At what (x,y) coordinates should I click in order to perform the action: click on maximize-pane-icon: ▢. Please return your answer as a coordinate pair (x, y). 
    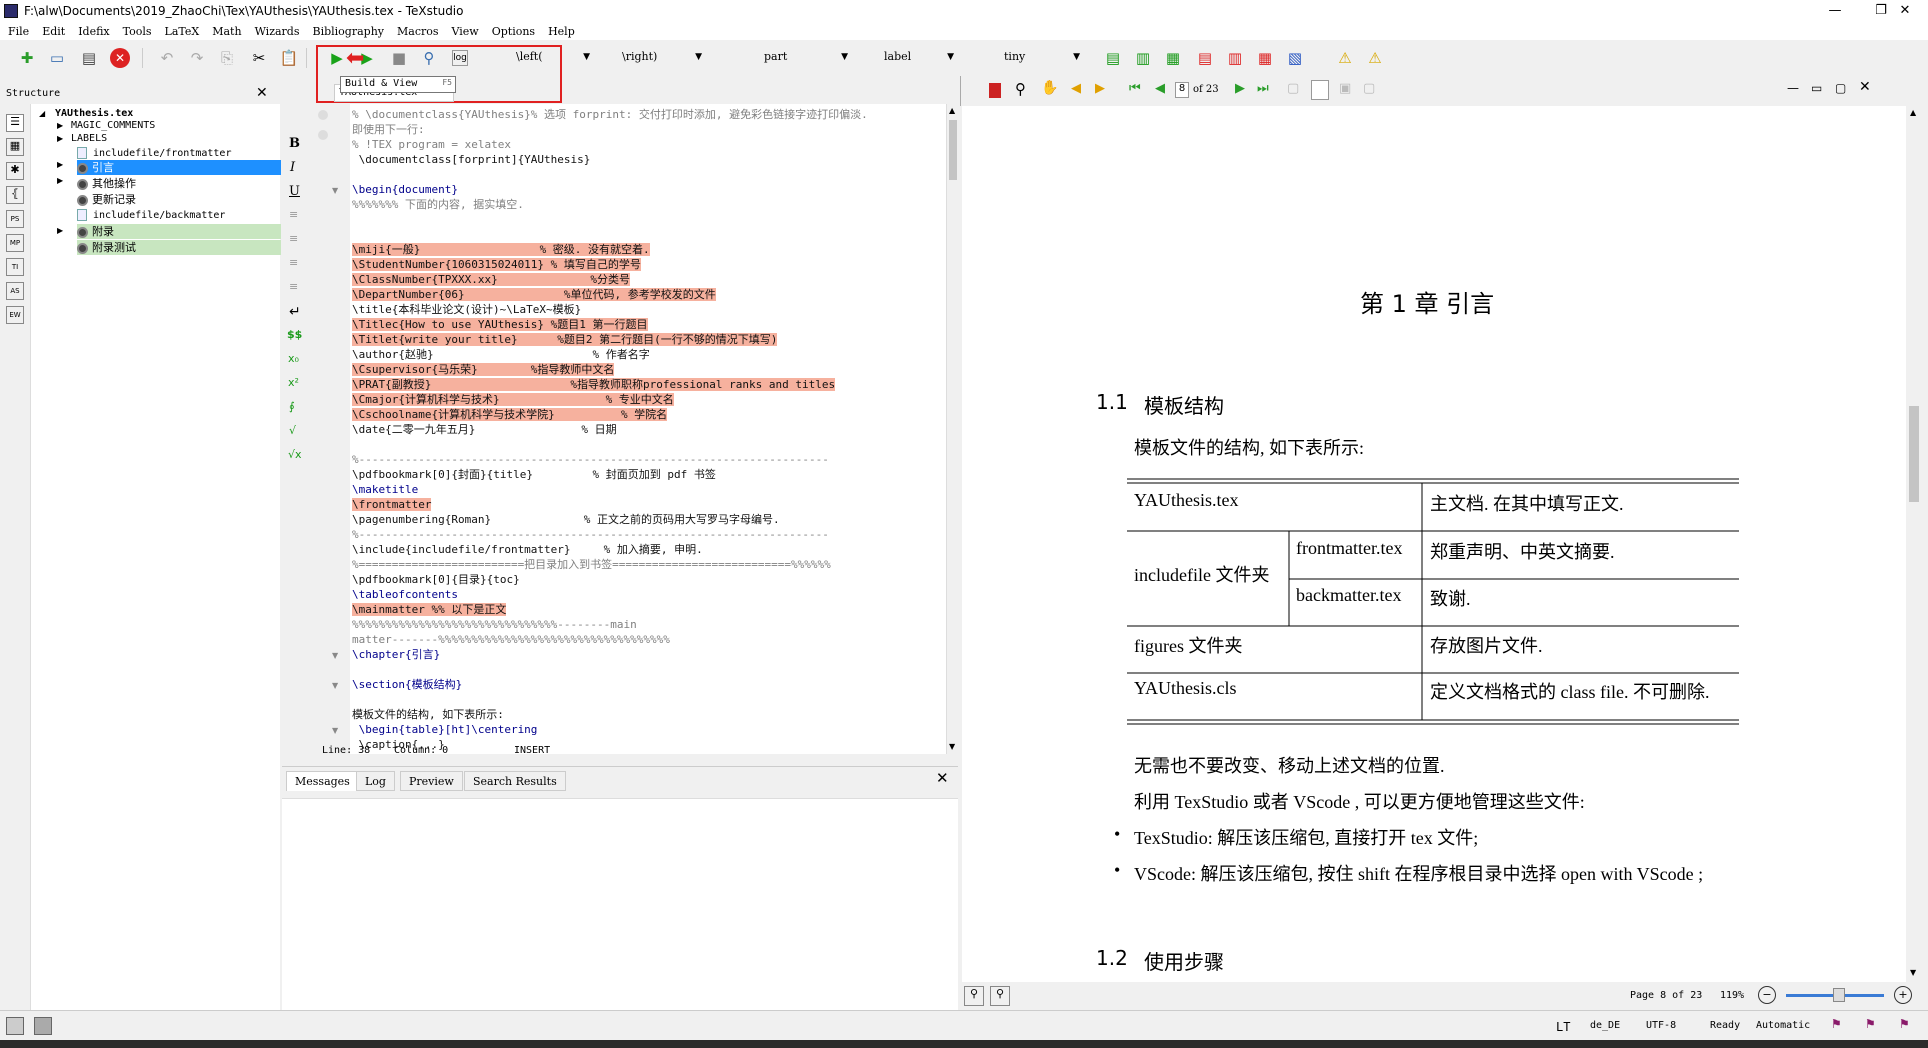
    Looking at the image, I should click on (1840, 88).